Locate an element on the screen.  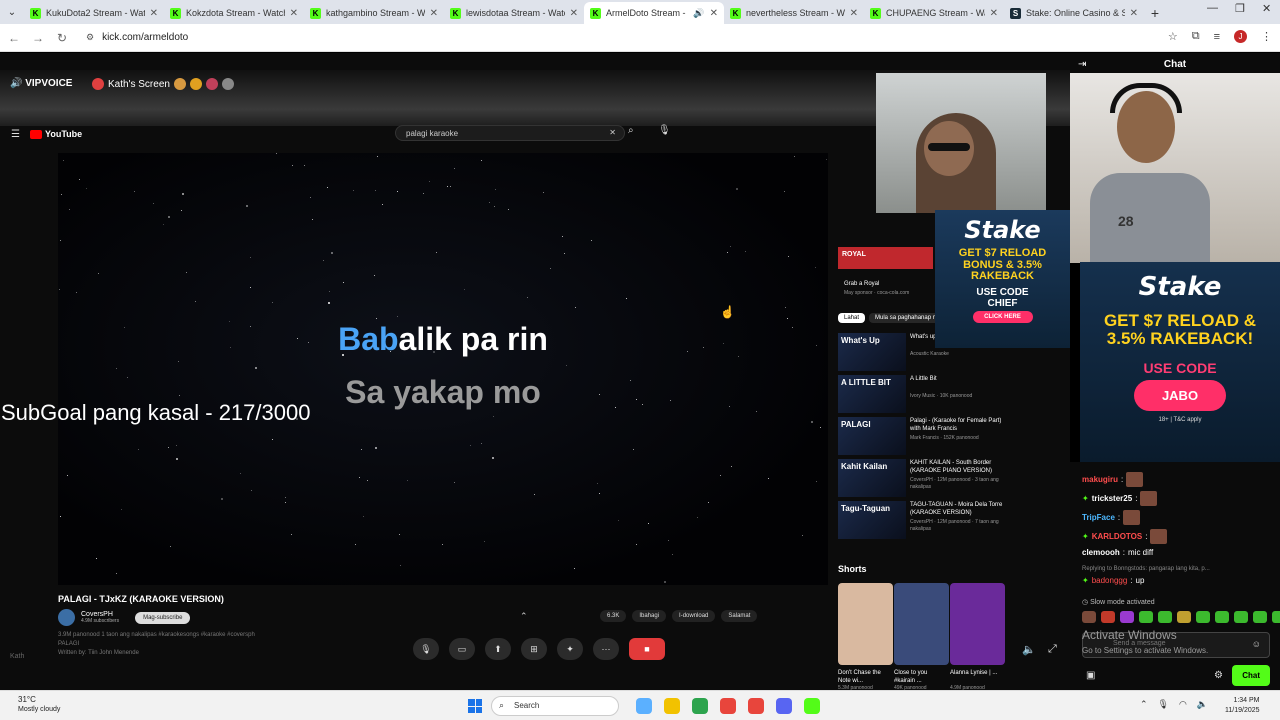
restore-icon: ❐ is located at coordinates (1240, 8).